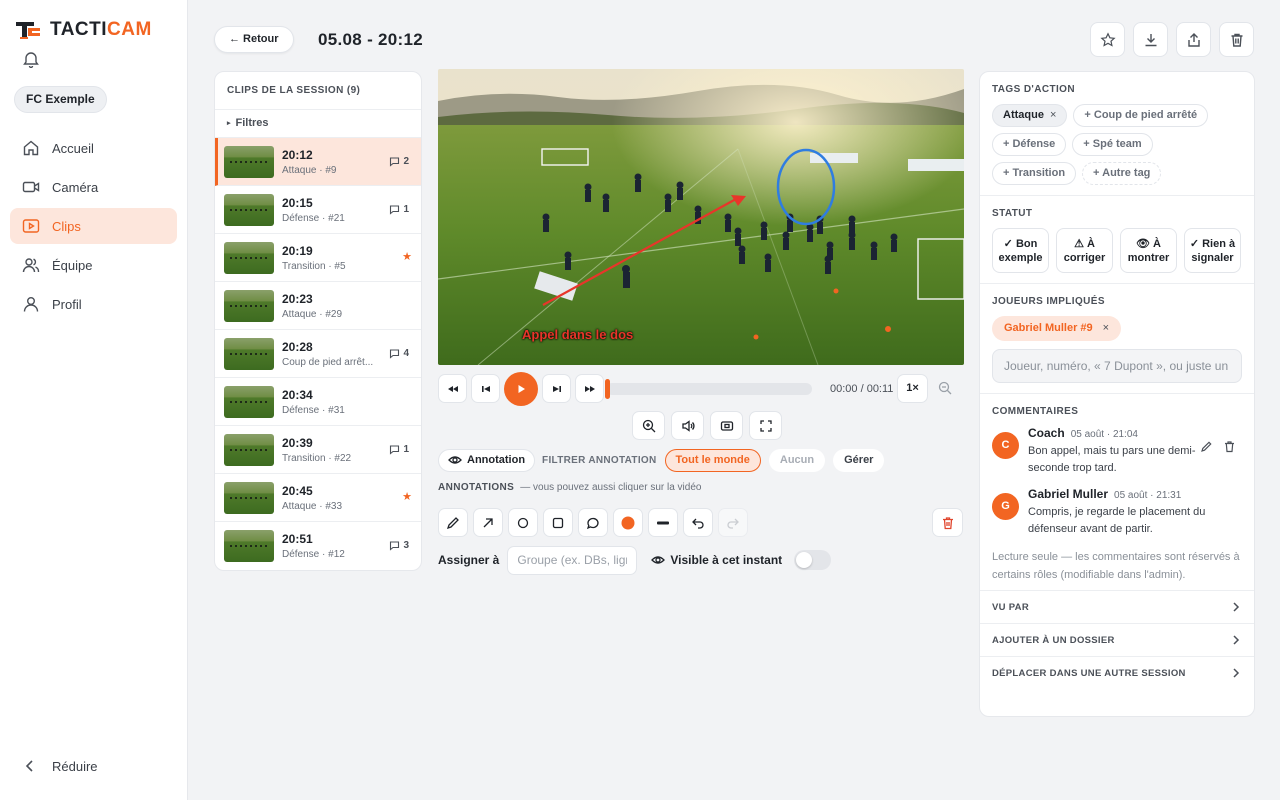 The height and width of the screenshot is (800, 1280). What do you see at coordinates (765, 425) in the screenshot?
I see `fullscreen-button` at bounding box center [765, 425].